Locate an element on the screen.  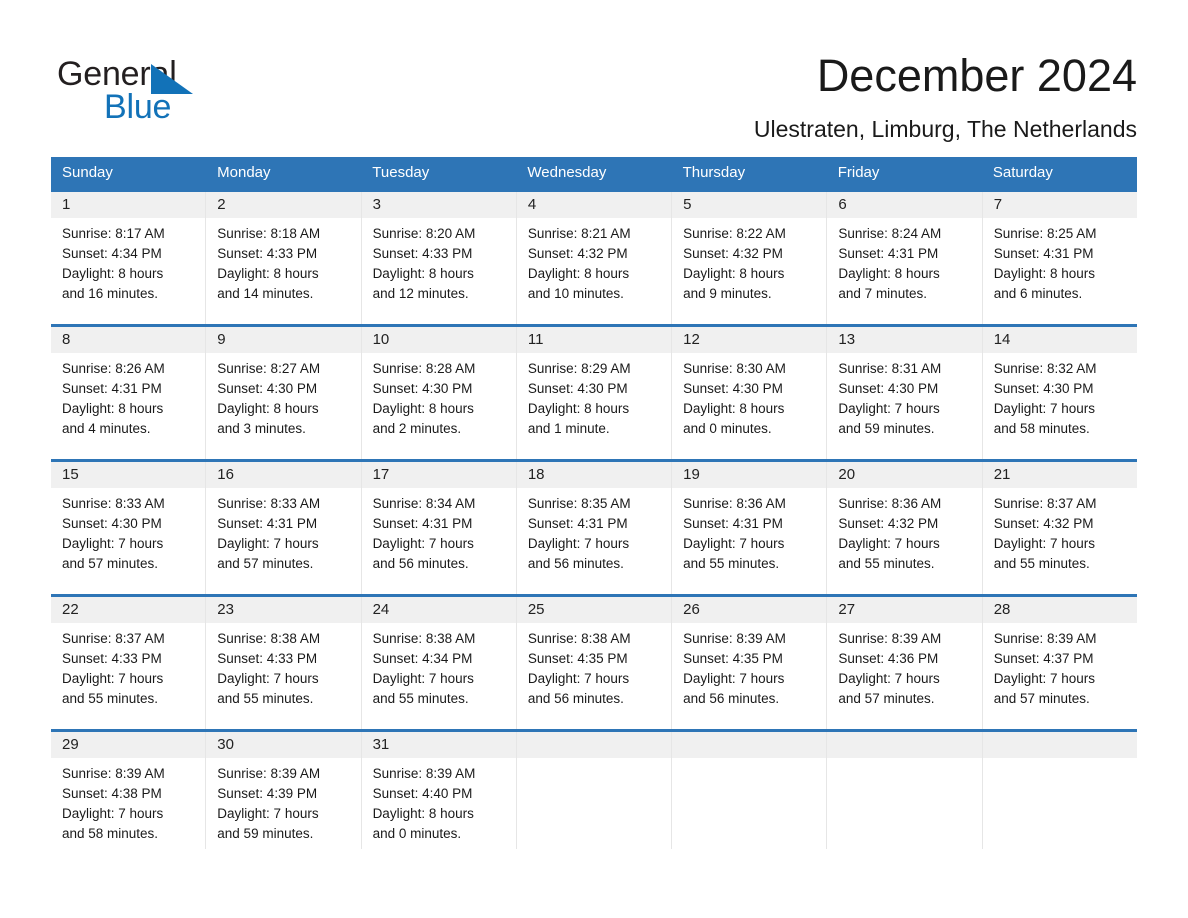
day-number: 27 is located at coordinates (847, 609).